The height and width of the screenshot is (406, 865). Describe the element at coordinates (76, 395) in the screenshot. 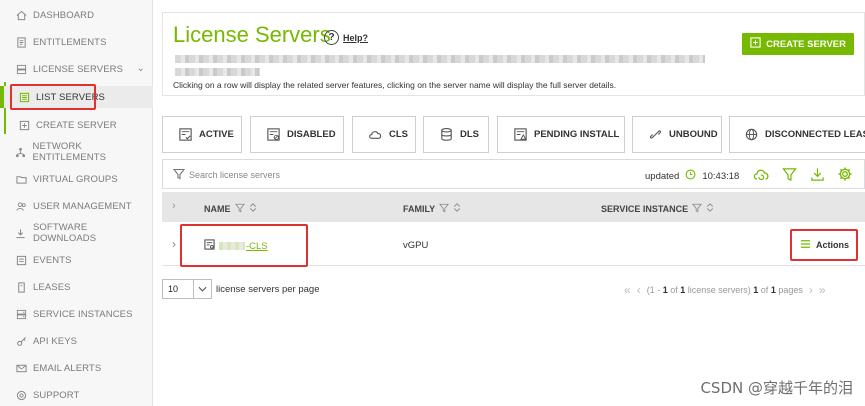

I see `sidebar-item-support: SUPPORT` at that location.